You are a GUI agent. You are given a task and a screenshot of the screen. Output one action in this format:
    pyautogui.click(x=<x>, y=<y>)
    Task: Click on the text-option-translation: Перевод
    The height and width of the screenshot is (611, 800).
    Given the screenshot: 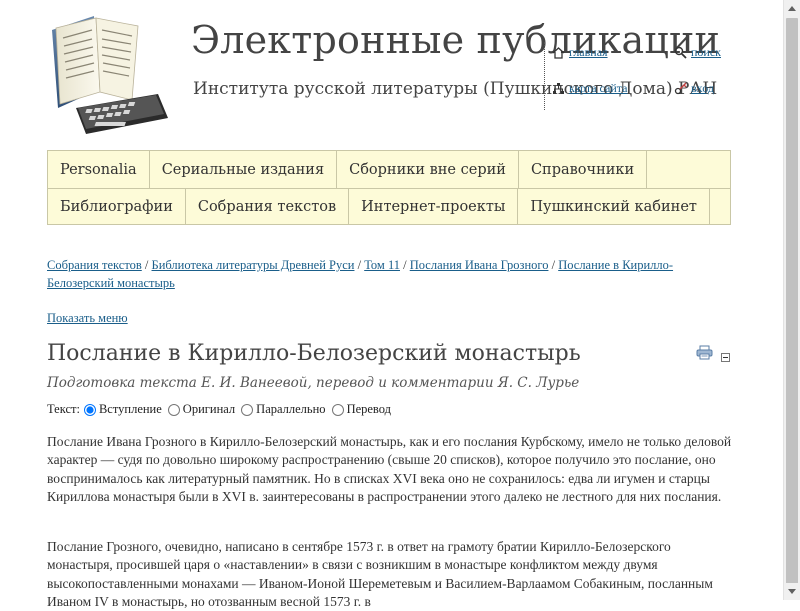 What is the action you would take?
    pyautogui.click(x=359, y=409)
    